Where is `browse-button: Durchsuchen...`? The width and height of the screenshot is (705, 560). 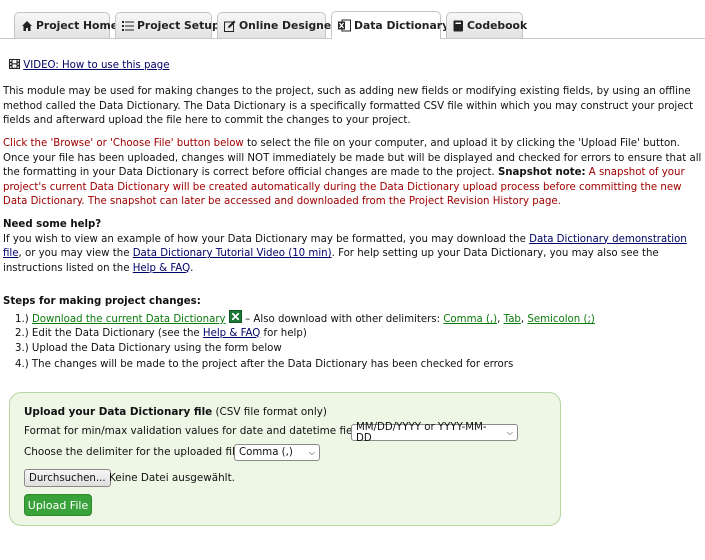
browse-button: Durchsuchen... is located at coordinates (67, 478).